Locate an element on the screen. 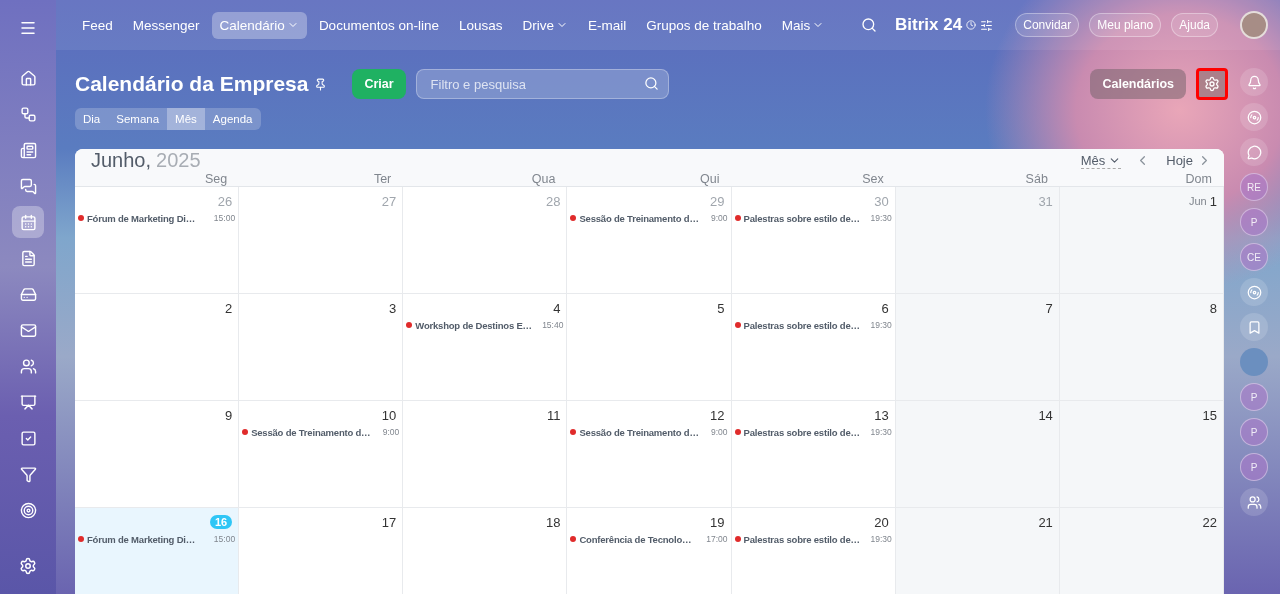 This screenshot has width=1280, height=594. day-cell: 22 is located at coordinates (1141, 551).